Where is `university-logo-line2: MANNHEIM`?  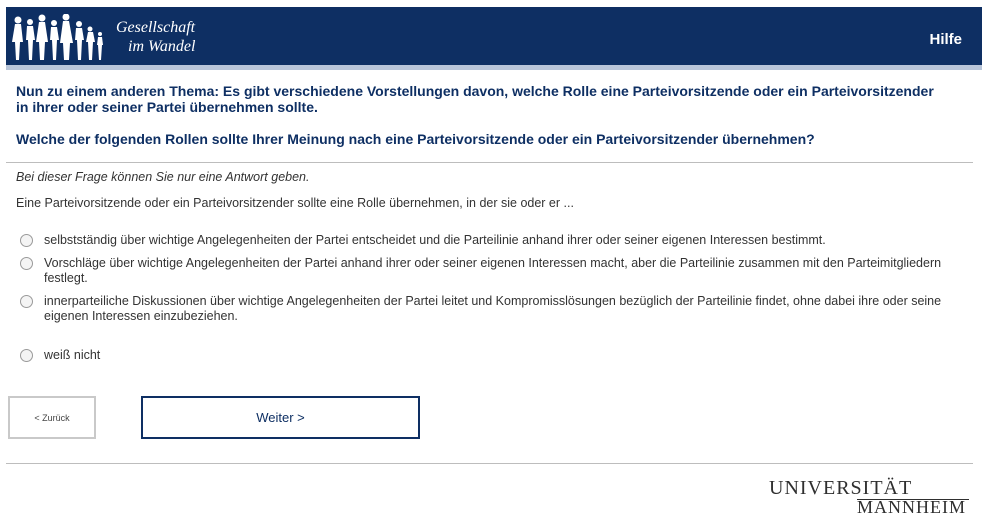
university-logo-line2: MANNHEIM is located at coordinates (911, 507).